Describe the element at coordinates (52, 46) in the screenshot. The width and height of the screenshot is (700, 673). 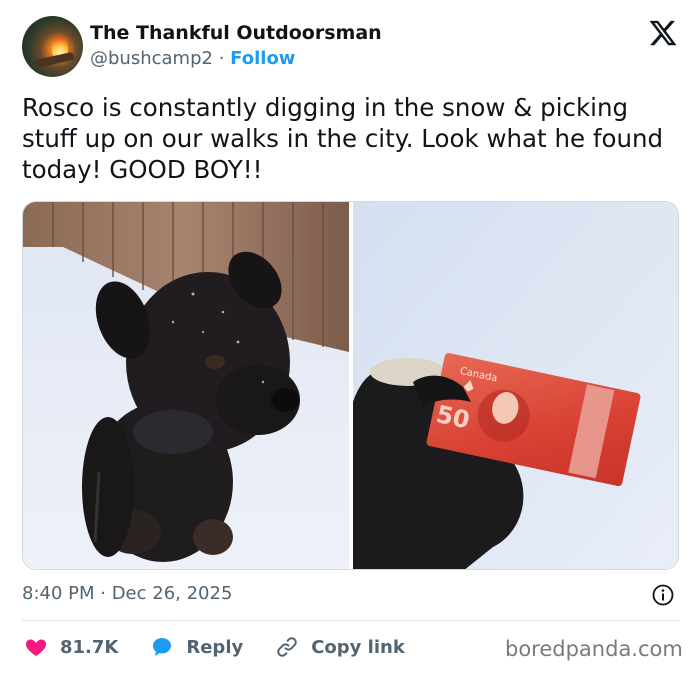
I see `author-avatar` at that location.